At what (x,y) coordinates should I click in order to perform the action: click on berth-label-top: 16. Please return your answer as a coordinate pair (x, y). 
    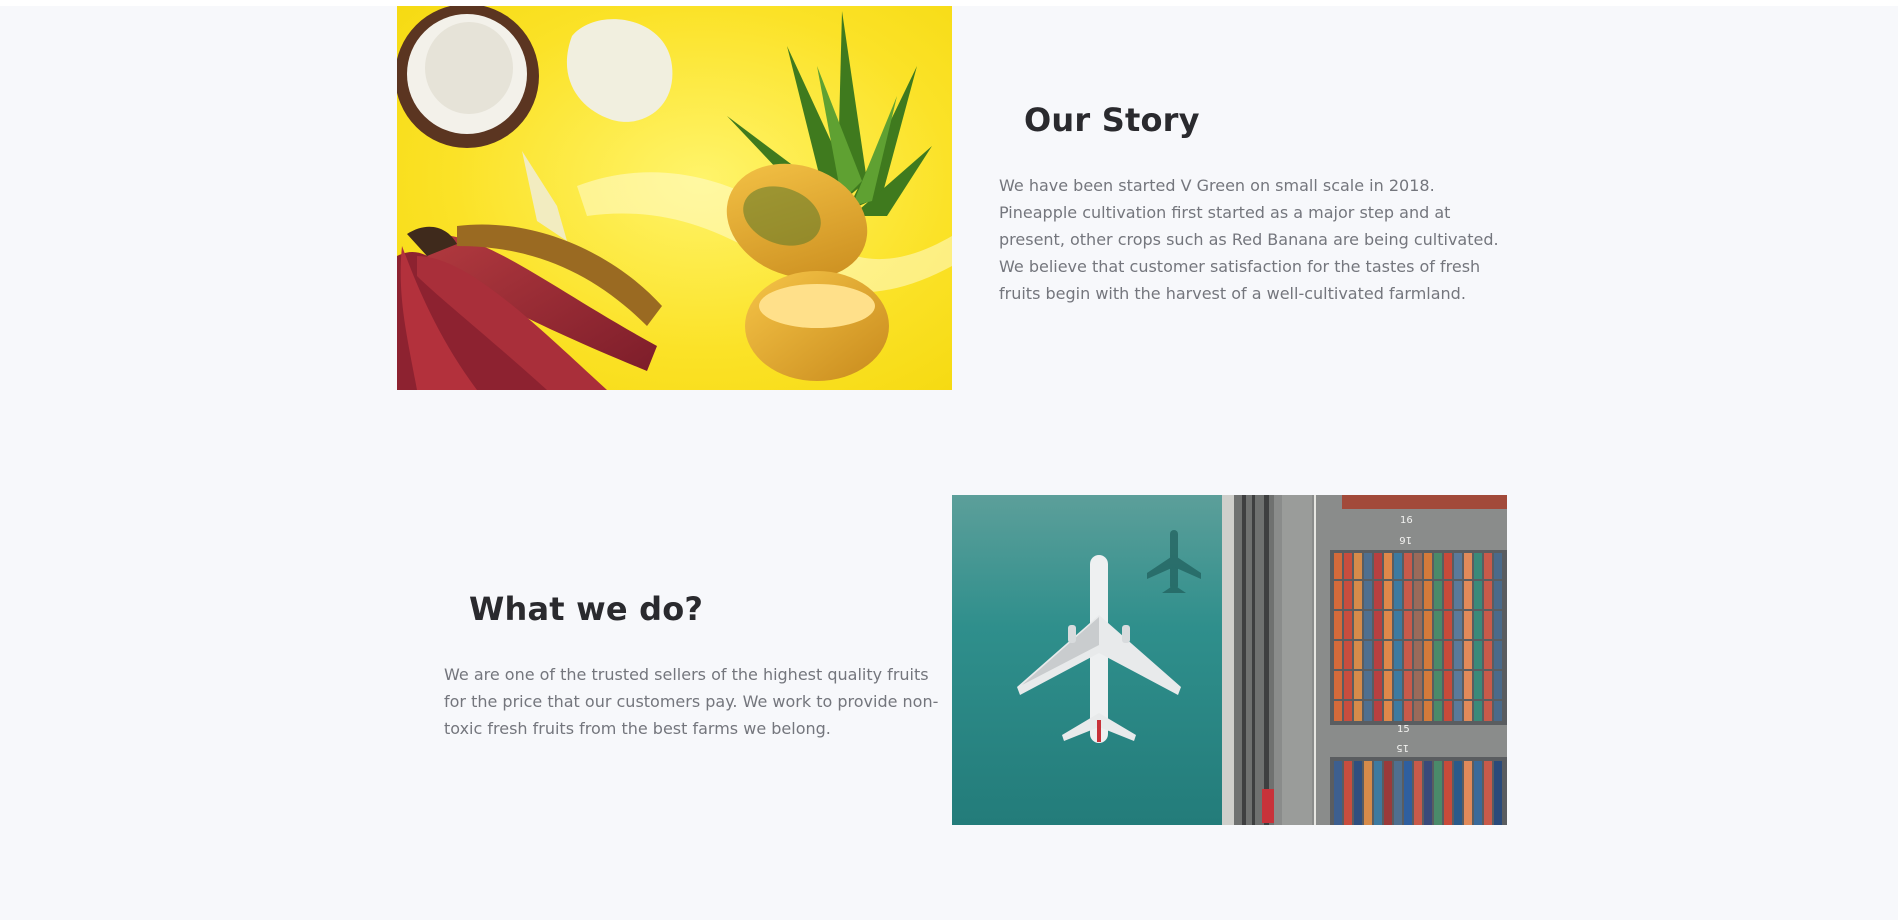
    Looking at the image, I should click on (1406, 520).